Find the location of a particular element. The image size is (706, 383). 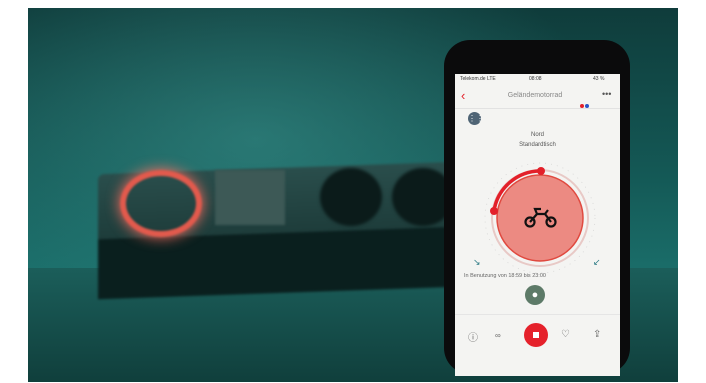

more-icon: ••• is located at coordinates (606, 94).